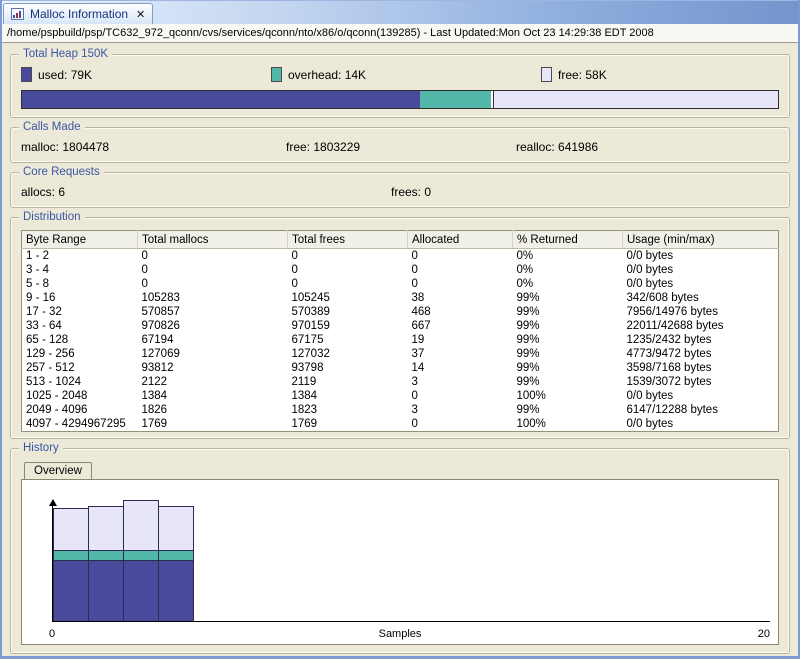  What do you see at coordinates (160, 354) in the screenshot?
I see `distribution-cell: 127069` at bounding box center [160, 354].